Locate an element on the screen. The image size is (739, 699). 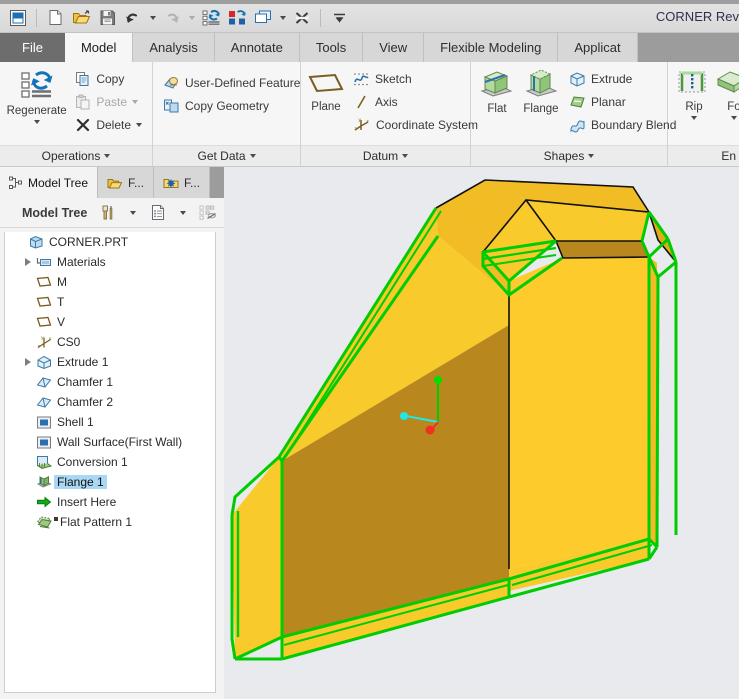
delete-label: Delete is located at coordinates (113, 125).